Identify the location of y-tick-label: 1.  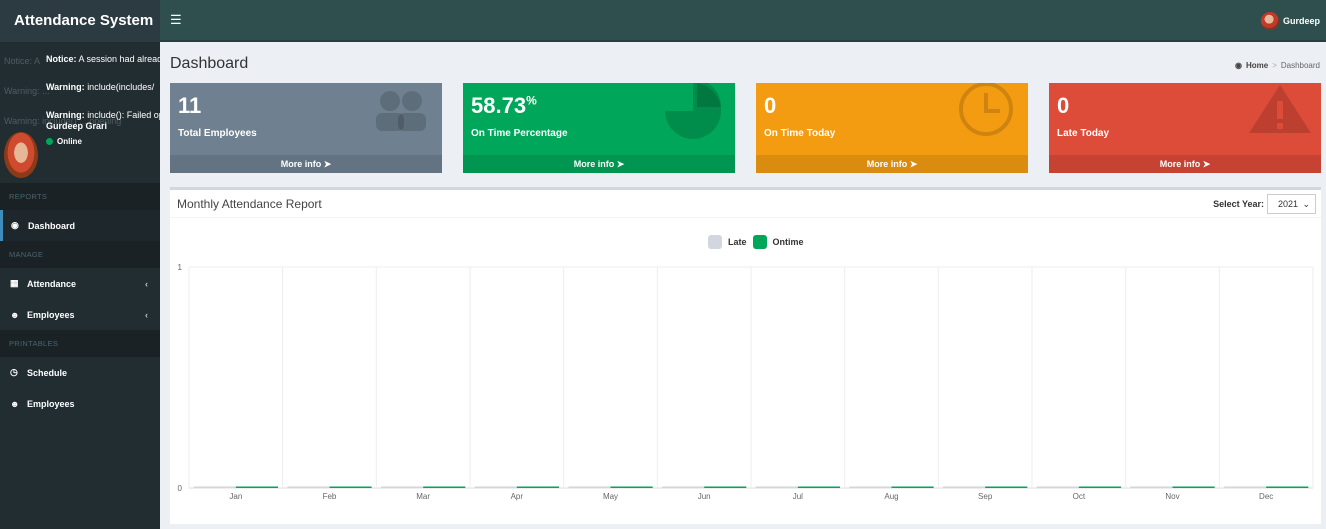
(180, 267).